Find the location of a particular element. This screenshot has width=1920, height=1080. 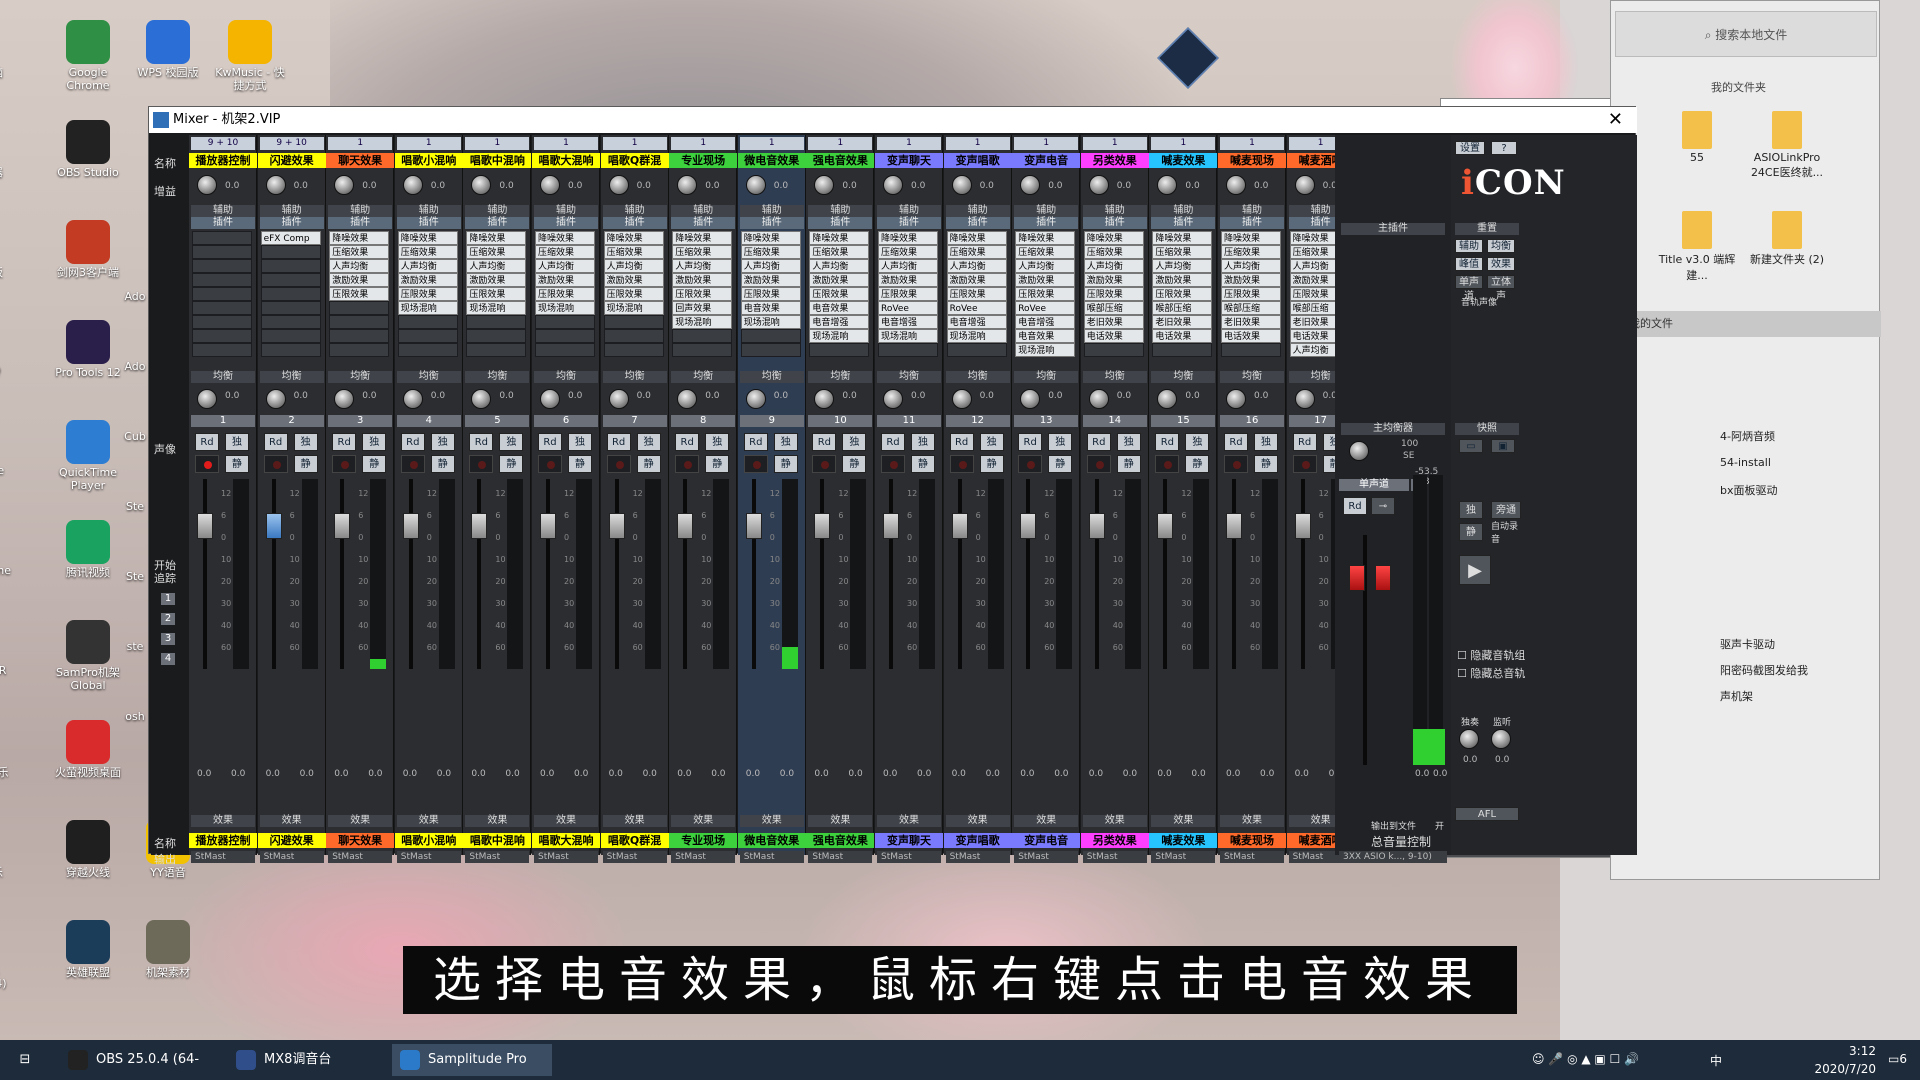

channel-name: 变声聊天 is located at coordinates (909, 160).